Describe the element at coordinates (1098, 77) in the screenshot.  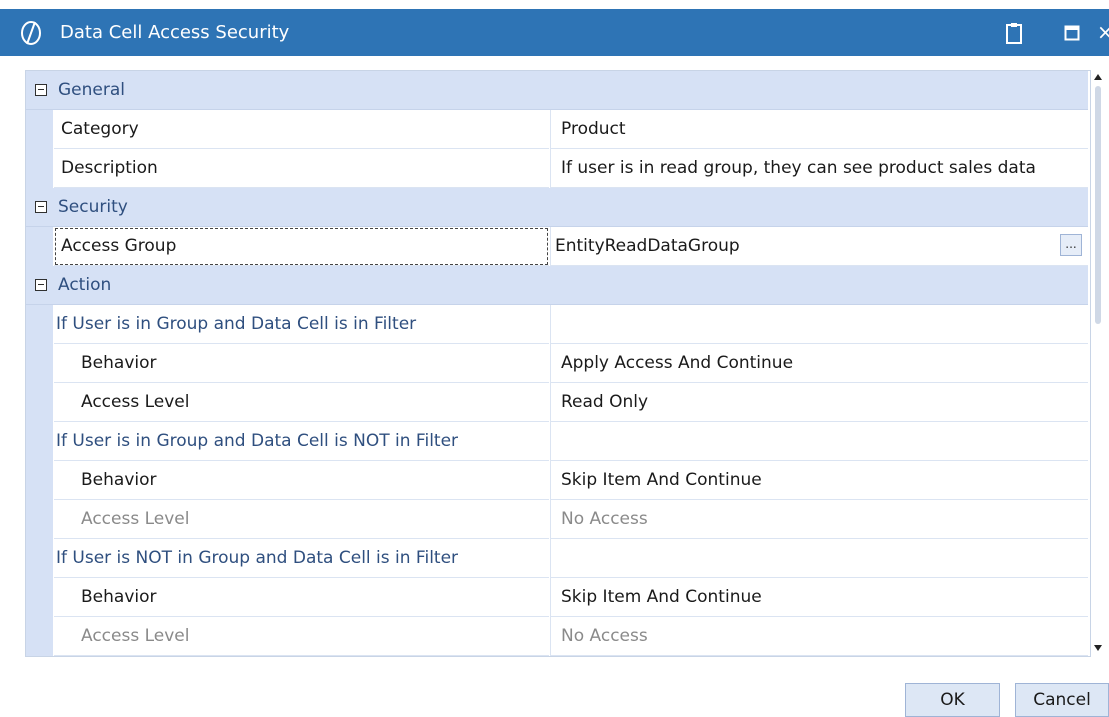
I see `scroll-up-icon` at that location.